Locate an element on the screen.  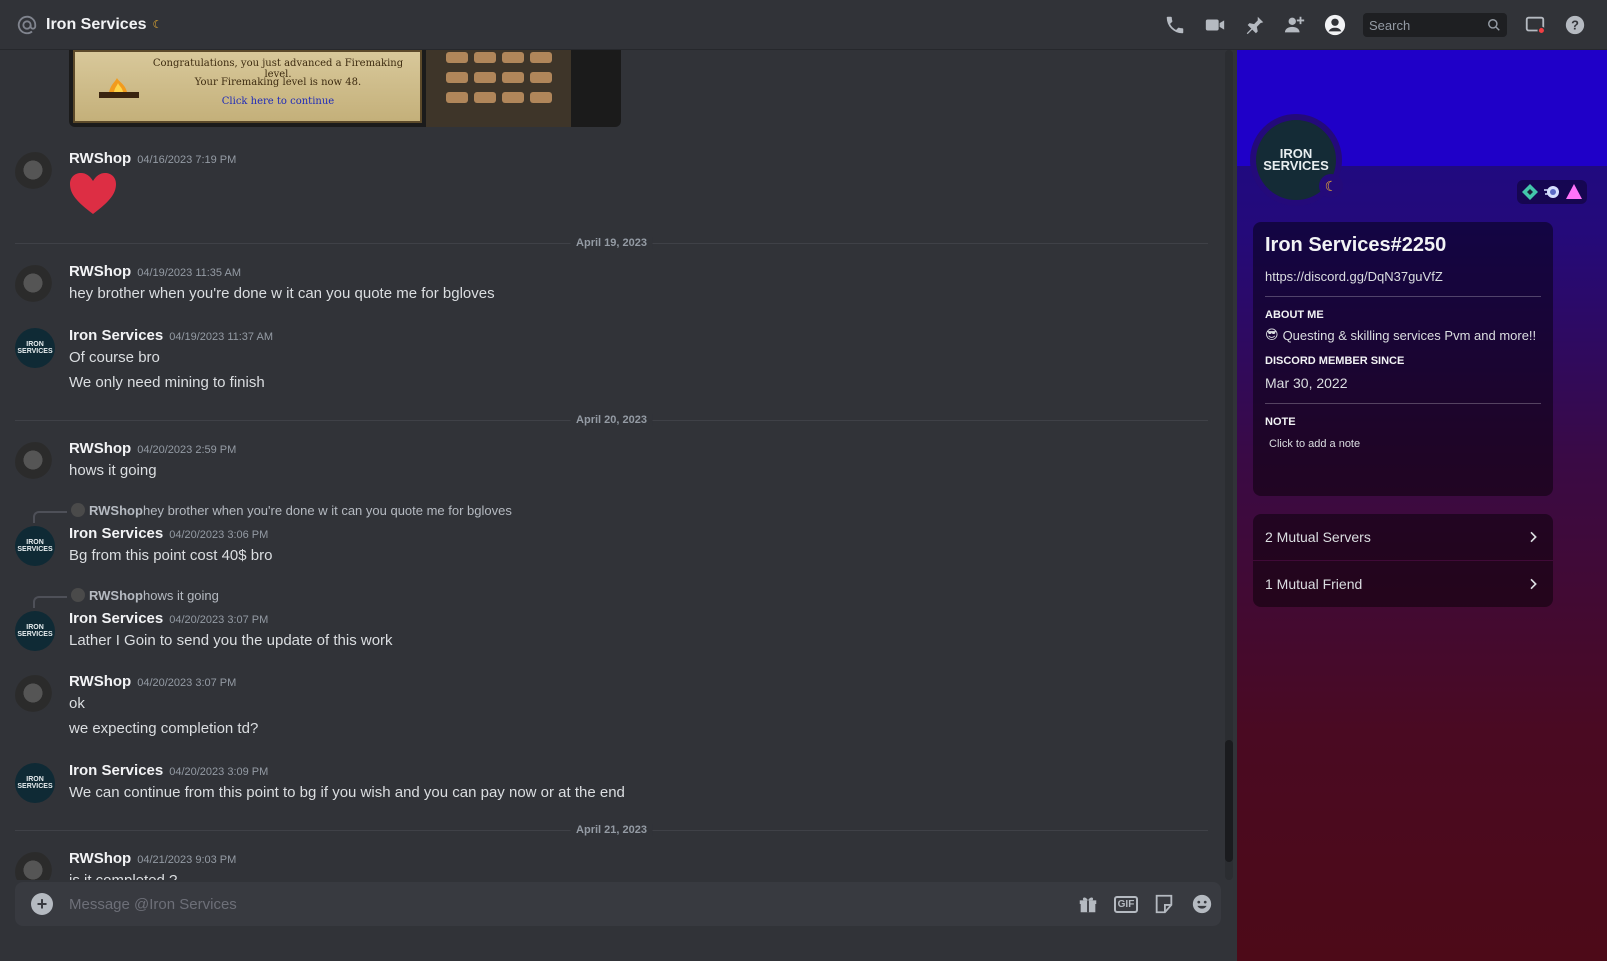
pinned-messages-icon is located at coordinates (1255, 25).